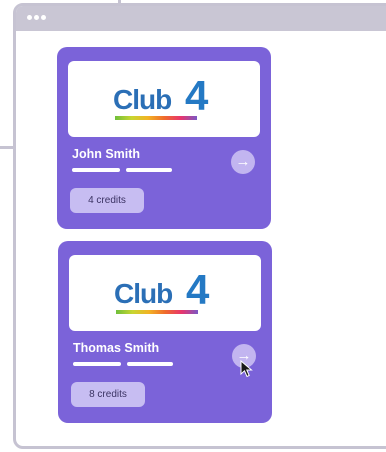 This screenshot has width=386, height=452. Describe the element at coordinates (116, 348) in the screenshot. I see `member-name: Thomas Smith` at that location.